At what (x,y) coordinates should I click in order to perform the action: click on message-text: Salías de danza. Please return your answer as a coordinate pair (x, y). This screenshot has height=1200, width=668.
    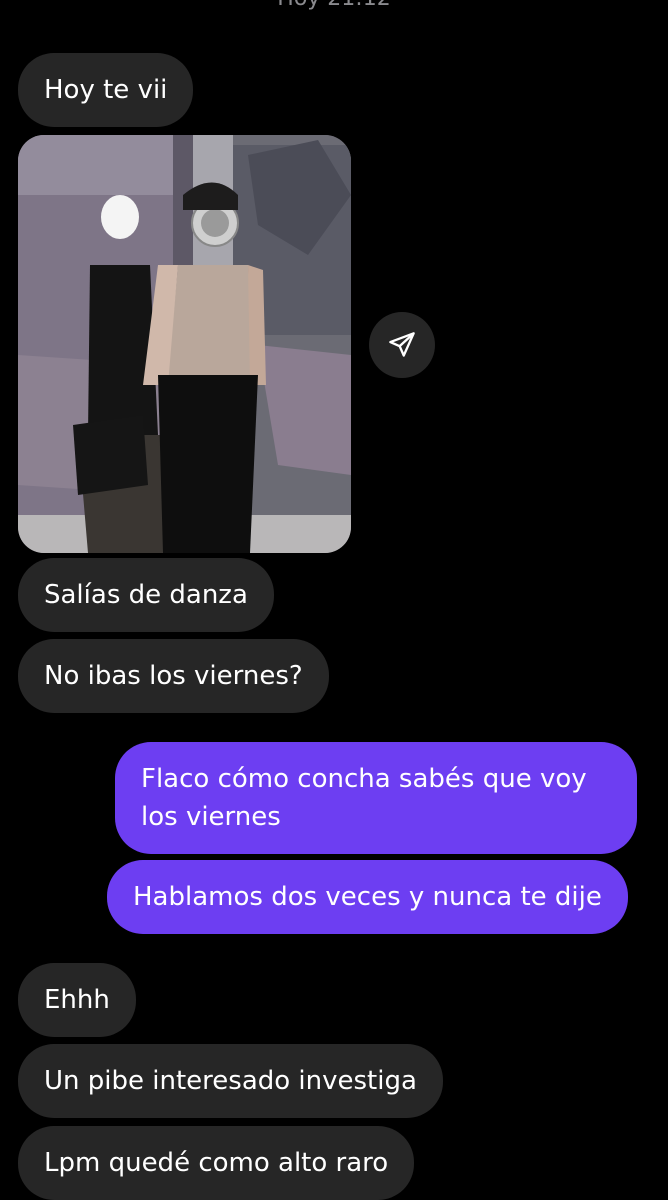
    Looking at the image, I should click on (146, 595).